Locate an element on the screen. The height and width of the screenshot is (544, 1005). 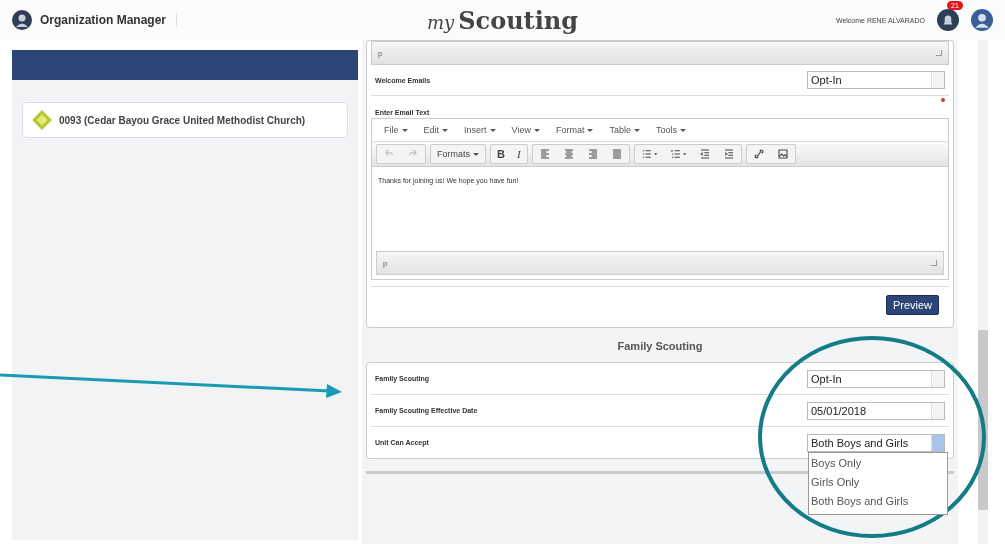
italic-button: I is located at coordinates (518, 154).